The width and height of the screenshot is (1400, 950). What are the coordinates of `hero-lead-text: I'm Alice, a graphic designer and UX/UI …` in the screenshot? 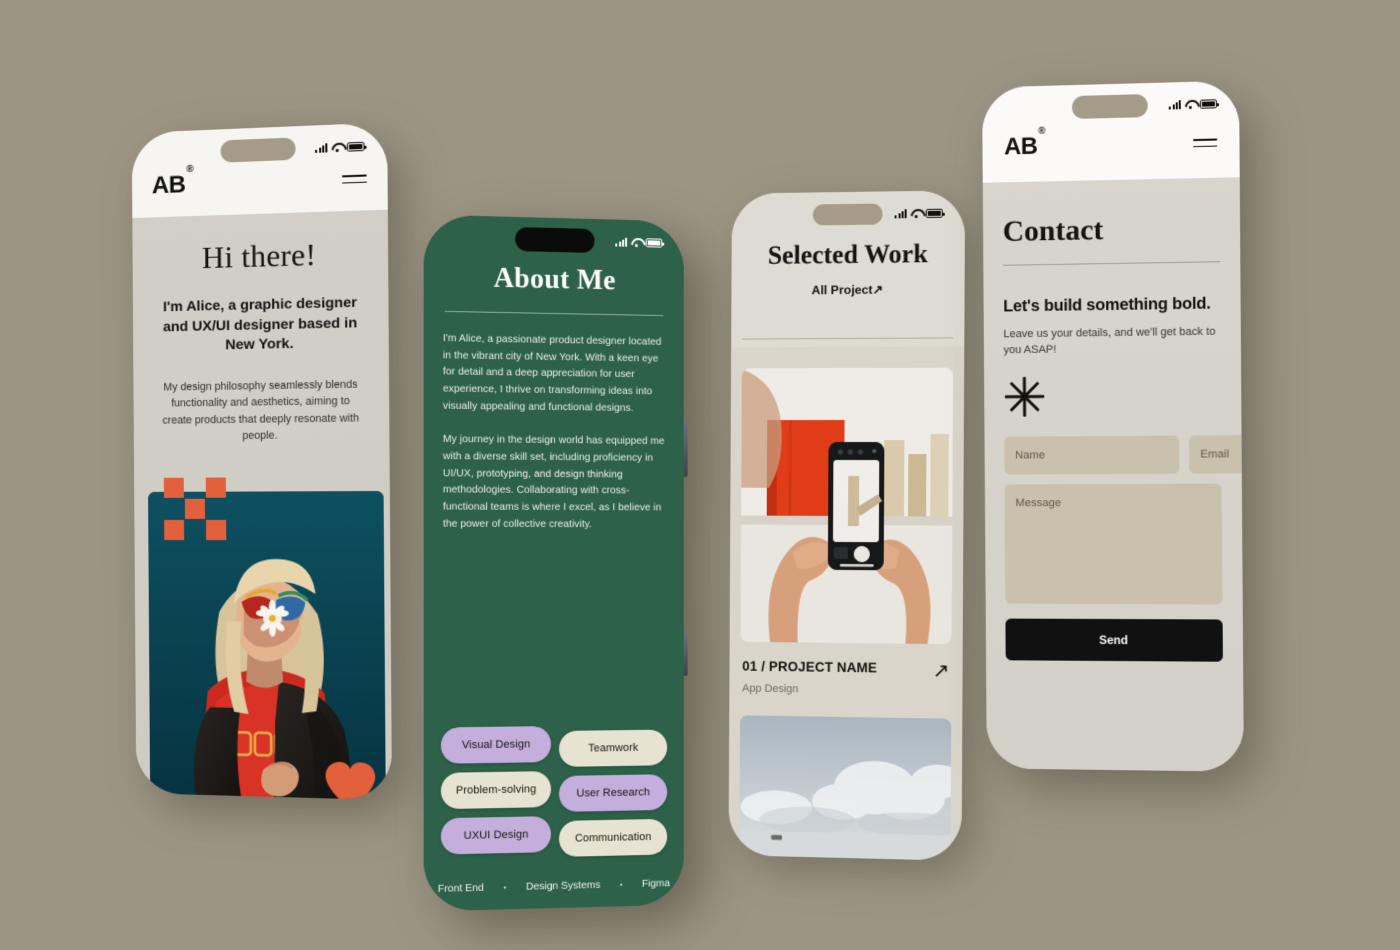 It's located at (260, 324).